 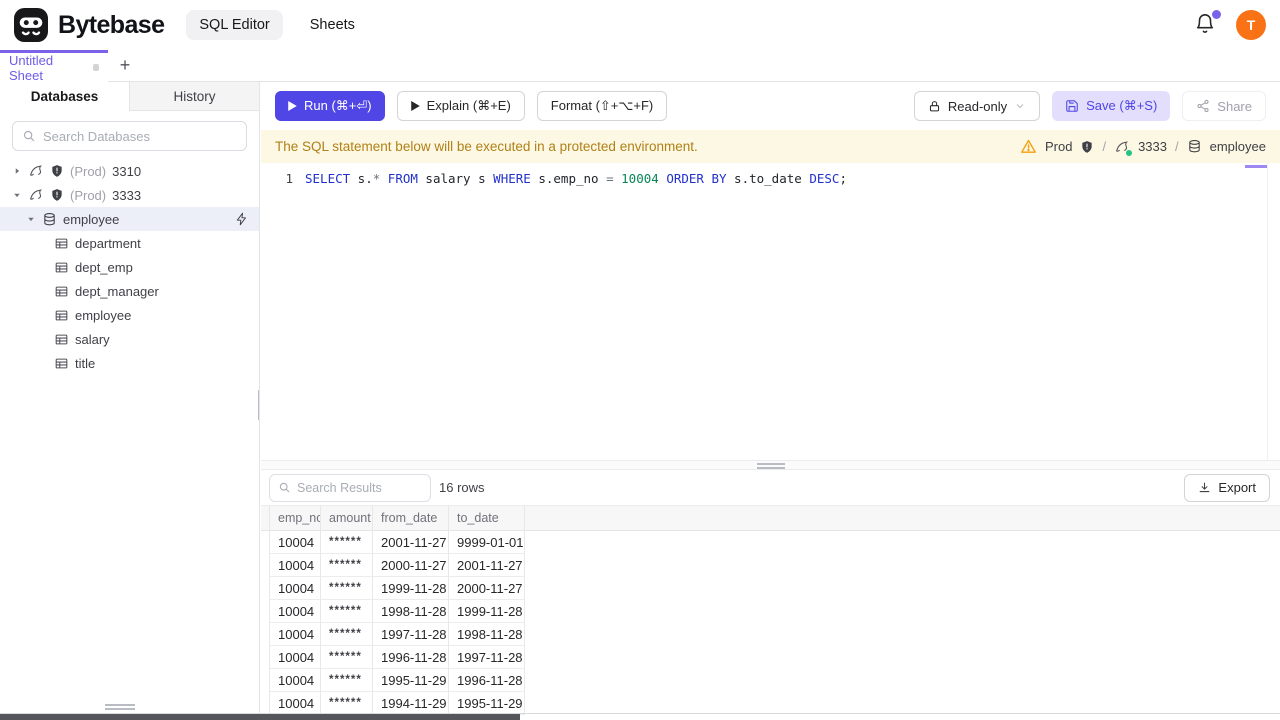 What do you see at coordinates (1207, 23) in the screenshot?
I see `notifications-button` at bounding box center [1207, 23].